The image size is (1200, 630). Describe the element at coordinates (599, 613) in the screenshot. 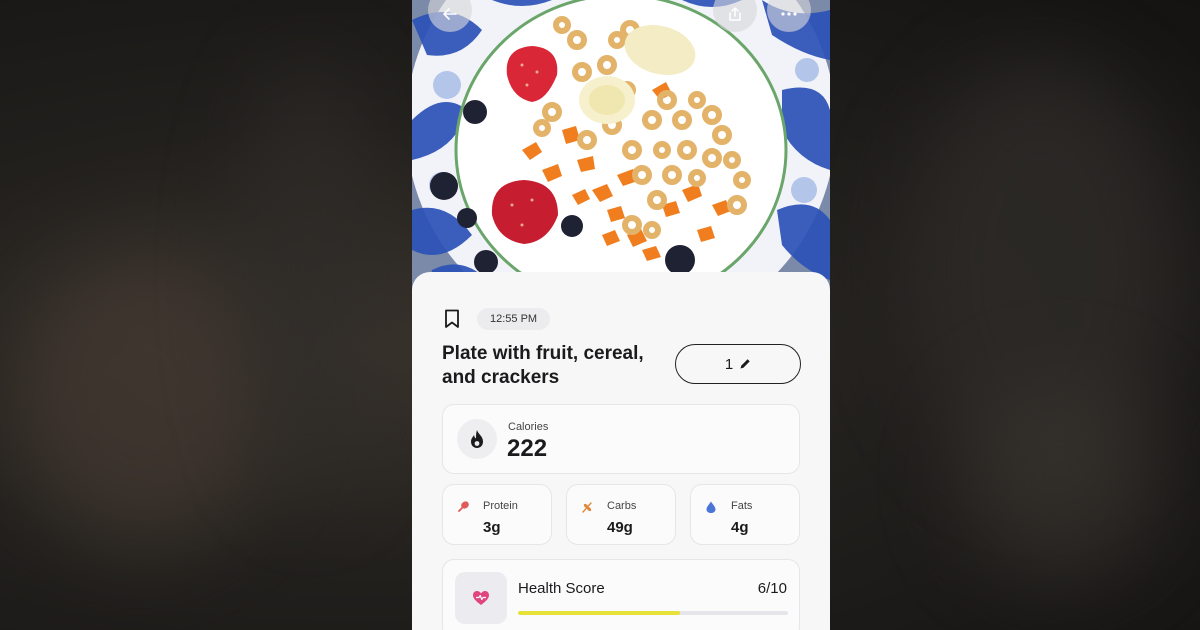

I see `health-score-bar` at that location.